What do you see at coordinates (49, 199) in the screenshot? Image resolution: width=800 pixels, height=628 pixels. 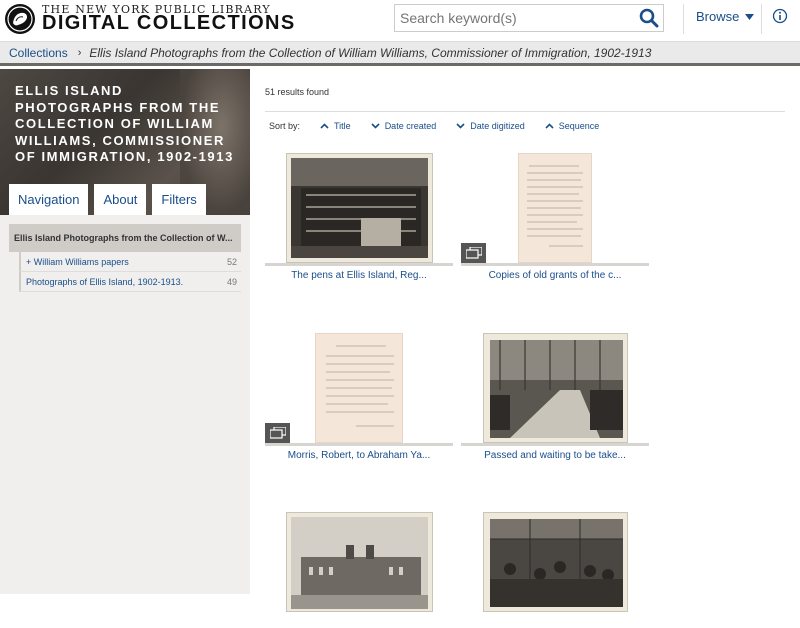 I see `tab-navigation: Navigation` at bounding box center [49, 199].